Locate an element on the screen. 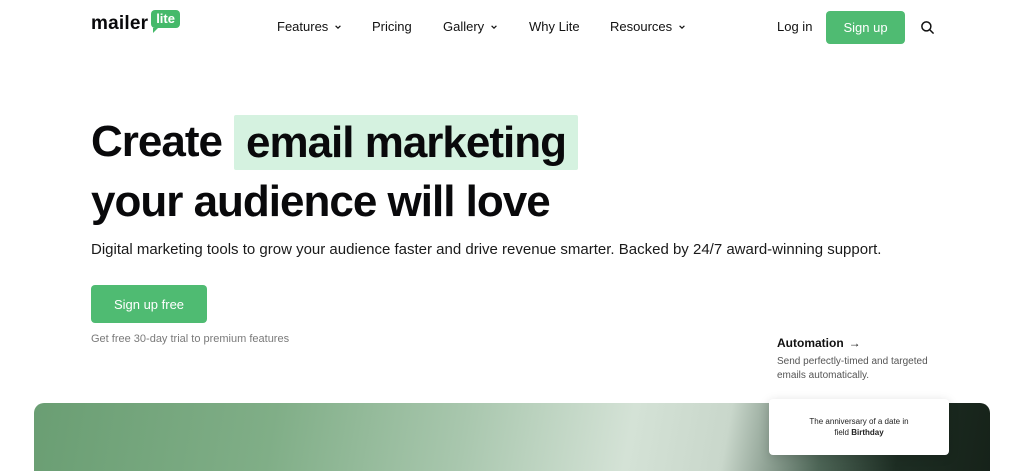 This screenshot has width=1024, height=471. nav-item-label: Pricing is located at coordinates (392, 26).